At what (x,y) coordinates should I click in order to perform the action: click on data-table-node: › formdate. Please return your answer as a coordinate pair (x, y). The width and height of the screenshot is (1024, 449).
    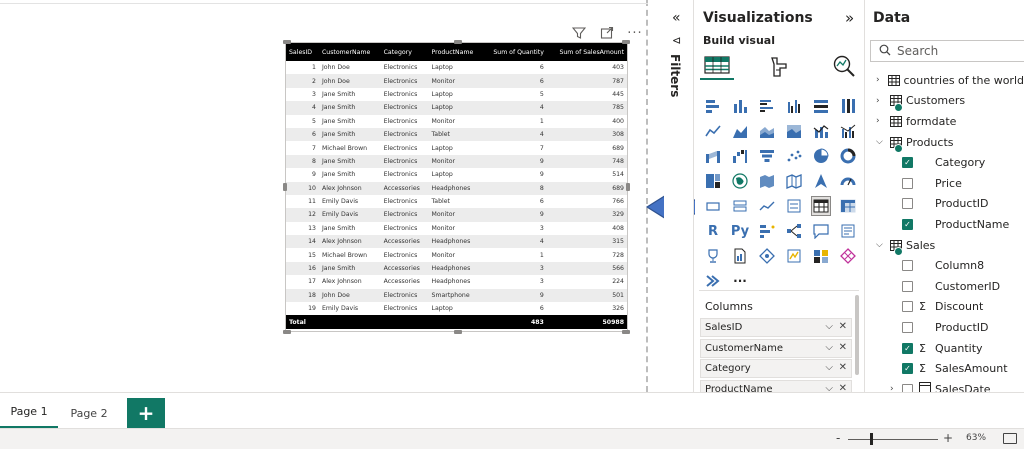
    Looking at the image, I should click on (950, 121).